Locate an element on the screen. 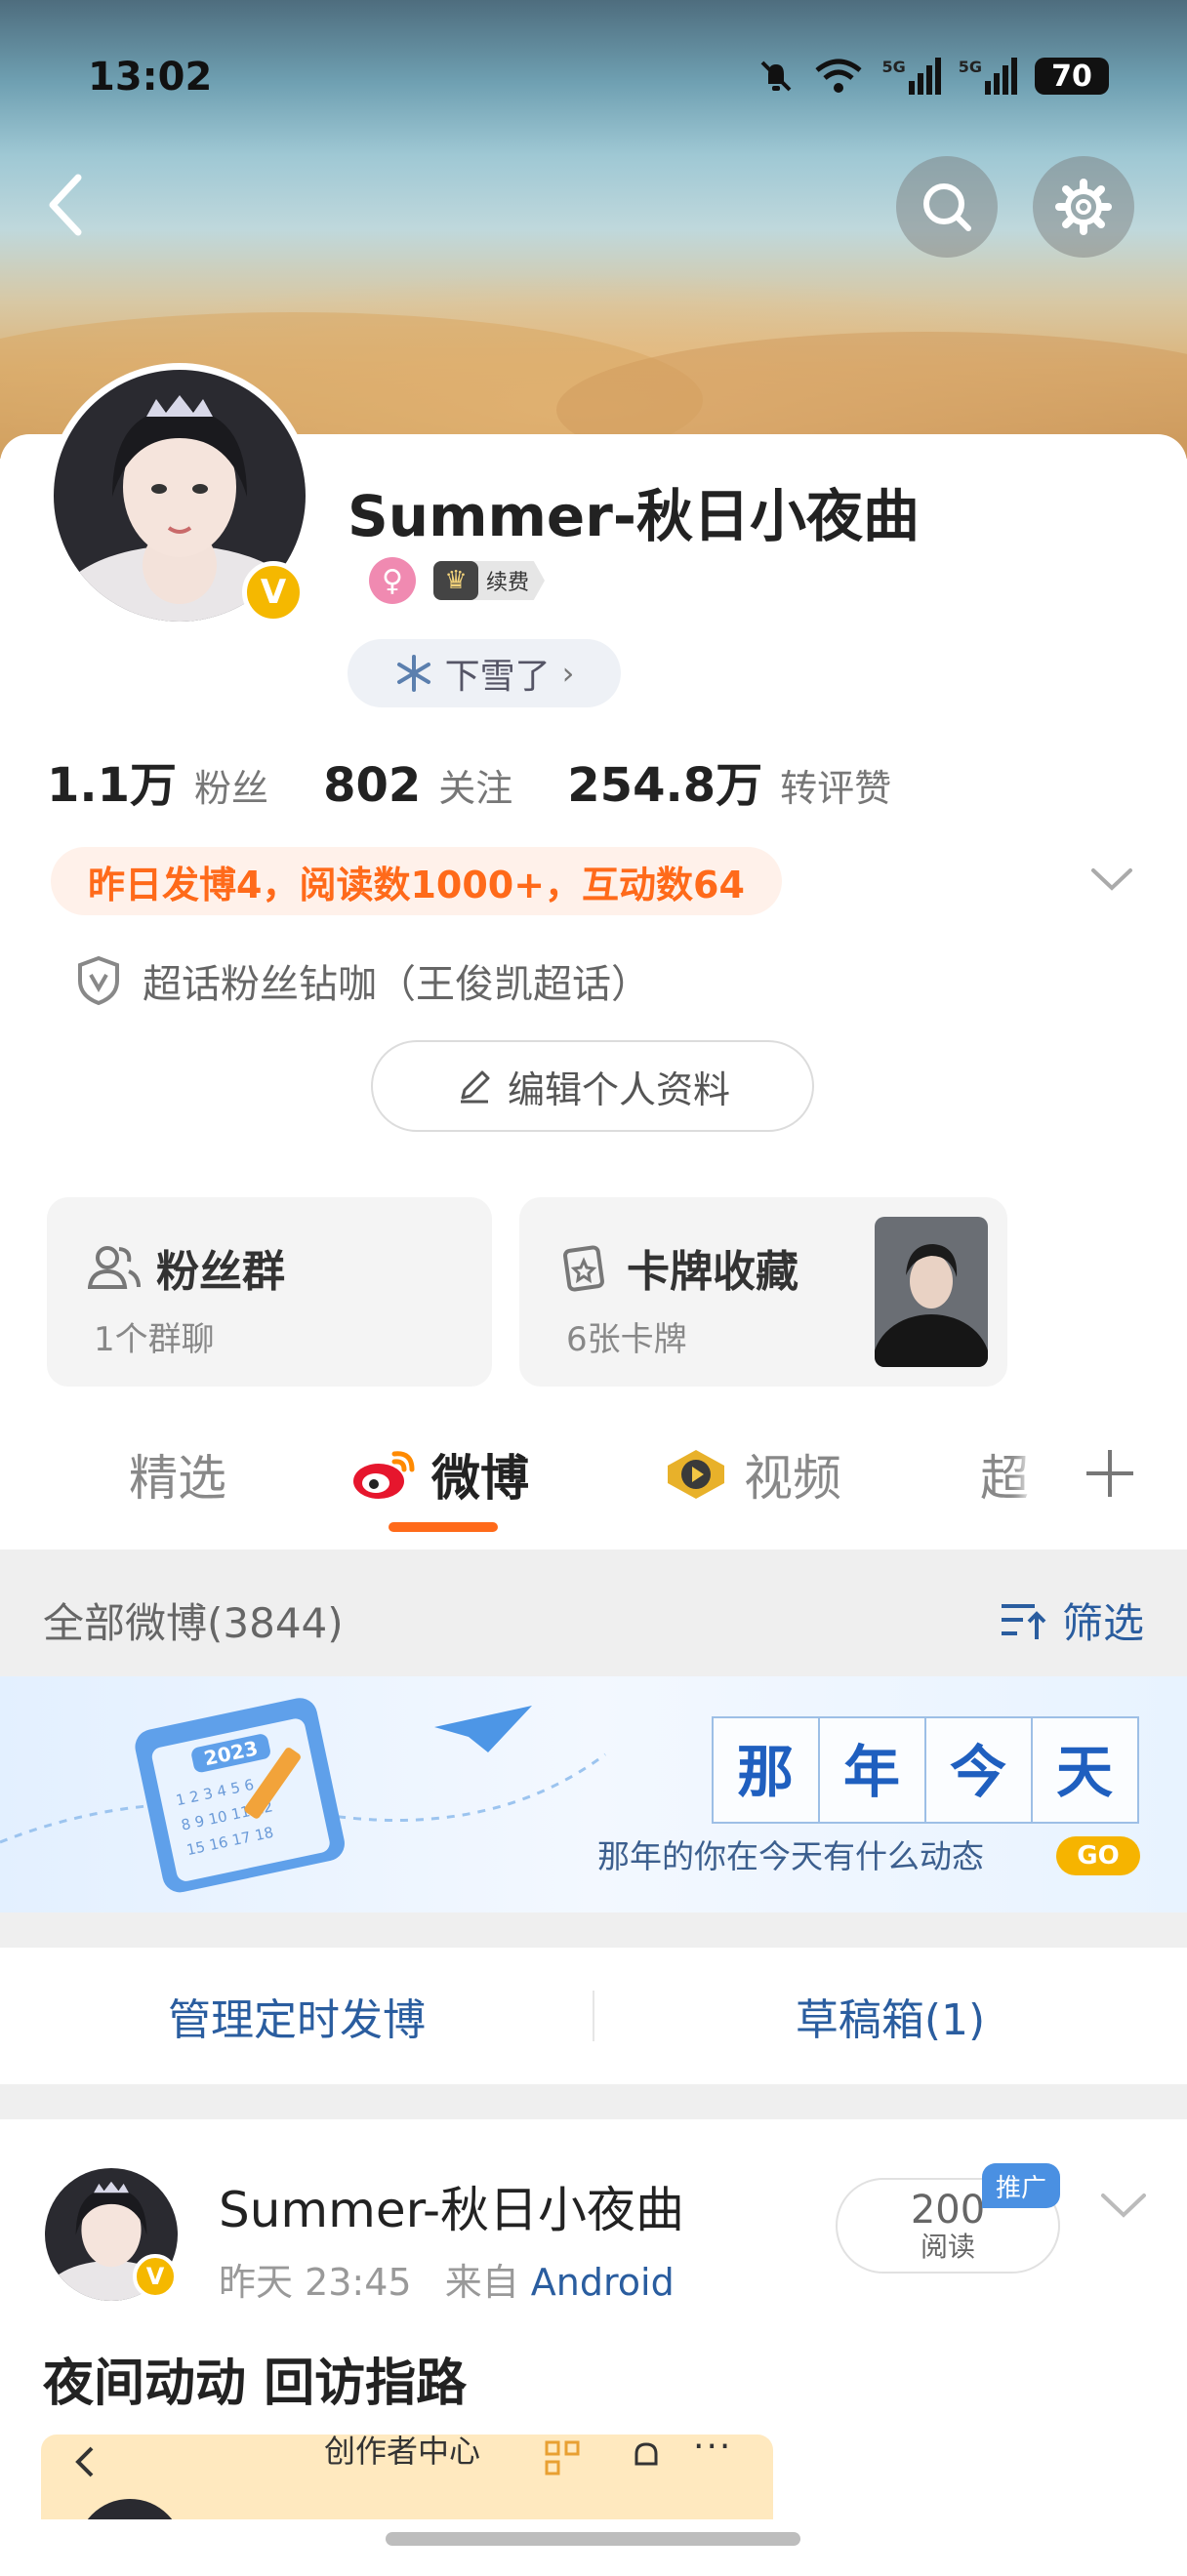 The width and height of the screenshot is (1187, 2576). expand-button is located at coordinates (1111, 881).